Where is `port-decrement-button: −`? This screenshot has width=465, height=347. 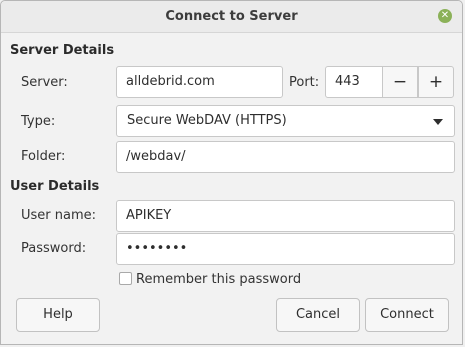 port-decrement-button: − is located at coordinates (400, 82).